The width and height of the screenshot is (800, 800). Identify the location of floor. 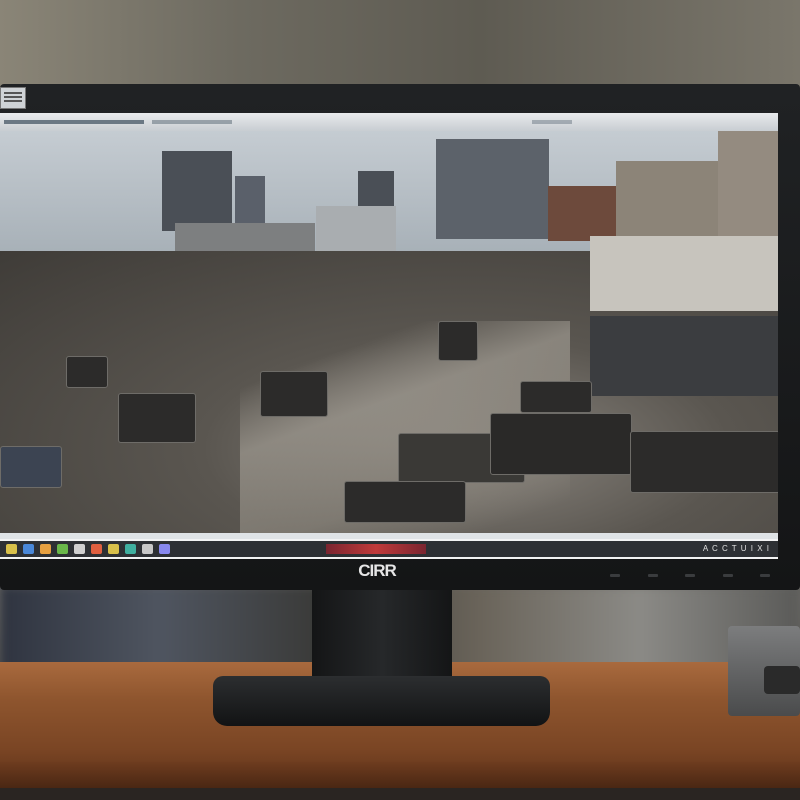
(400, 794).